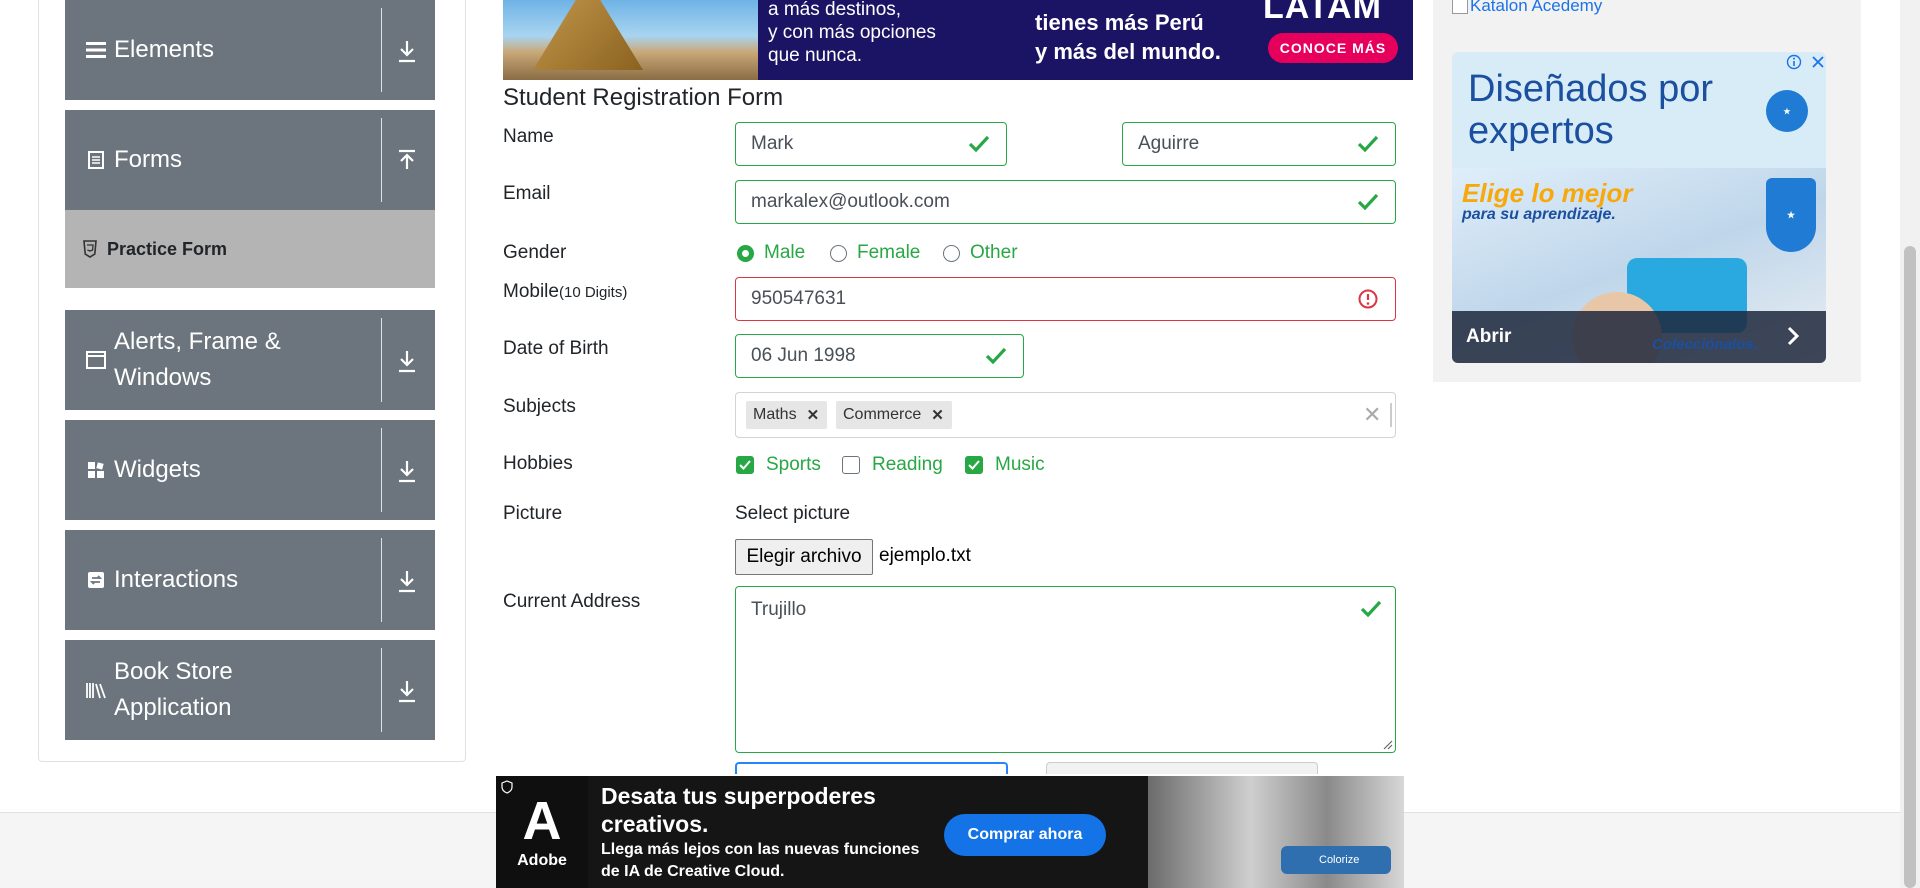 The height and width of the screenshot is (888, 1920). Describe the element at coordinates (994, 253) in the screenshot. I see `radio-label: Other` at that location.